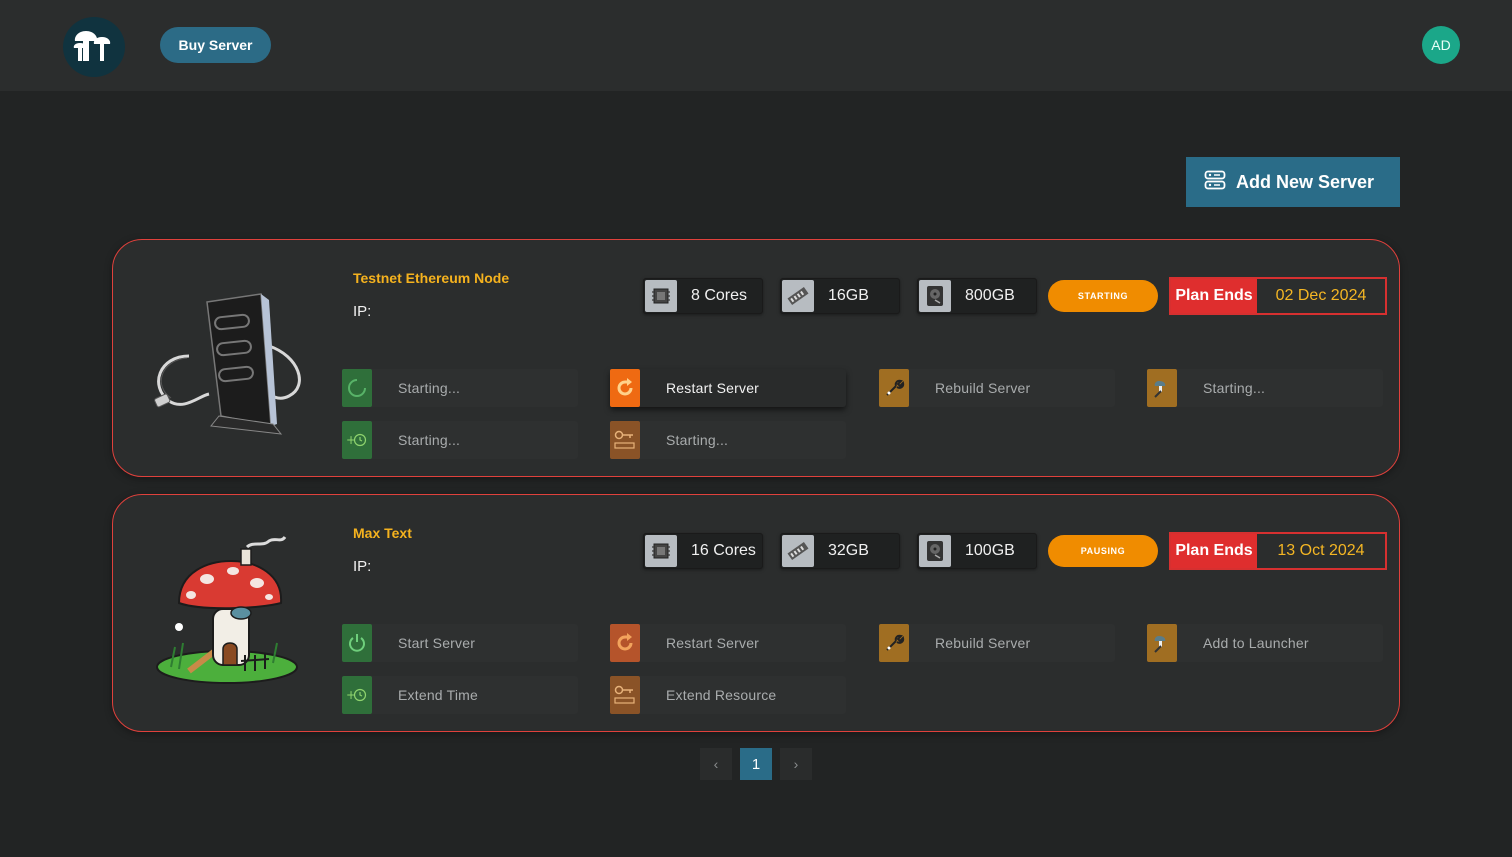 This screenshot has height=857, width=1512. What do you see at coordinates (721, 695) in the screenshot?
I see `extend-resource-label: Extend Resource` at bounding box center [721, 695].